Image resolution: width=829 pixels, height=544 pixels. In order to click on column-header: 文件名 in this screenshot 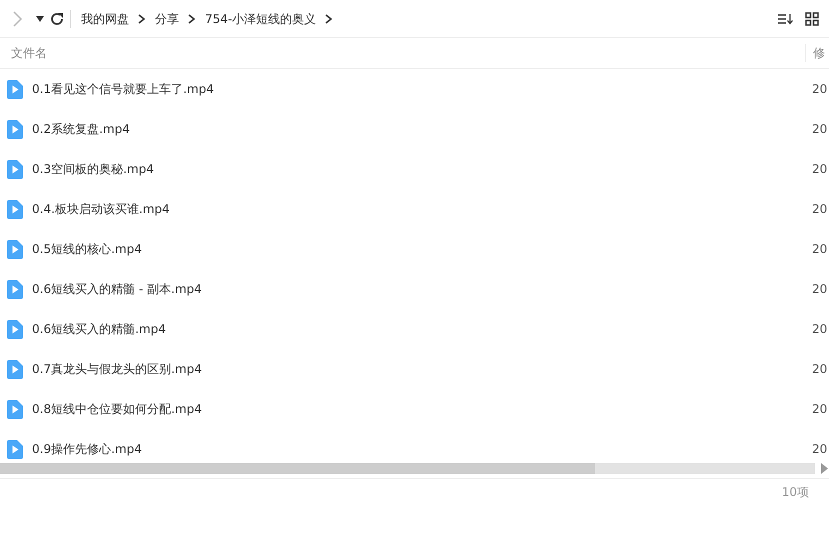, I will do `click(29, 53)`.